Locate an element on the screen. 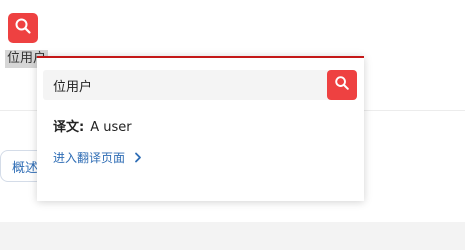  translation-result: 译文: A user is located at coordinates (92, 125).